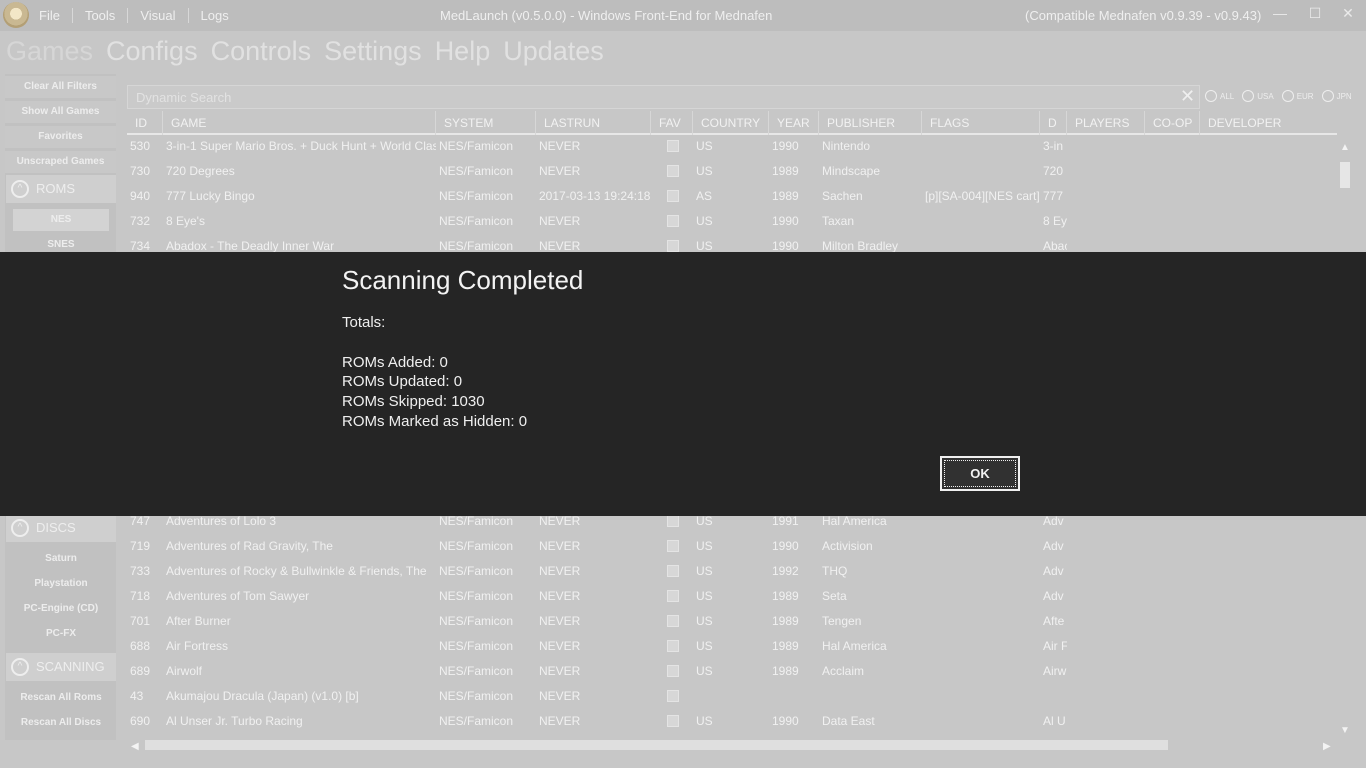 The width and height of the screenshot is (1366, 768). What do you see at coordinates (61, 634) in the screenshot?
I see `sidebar-item-pcfx: PC-FX` at bounding box center [61, 634].